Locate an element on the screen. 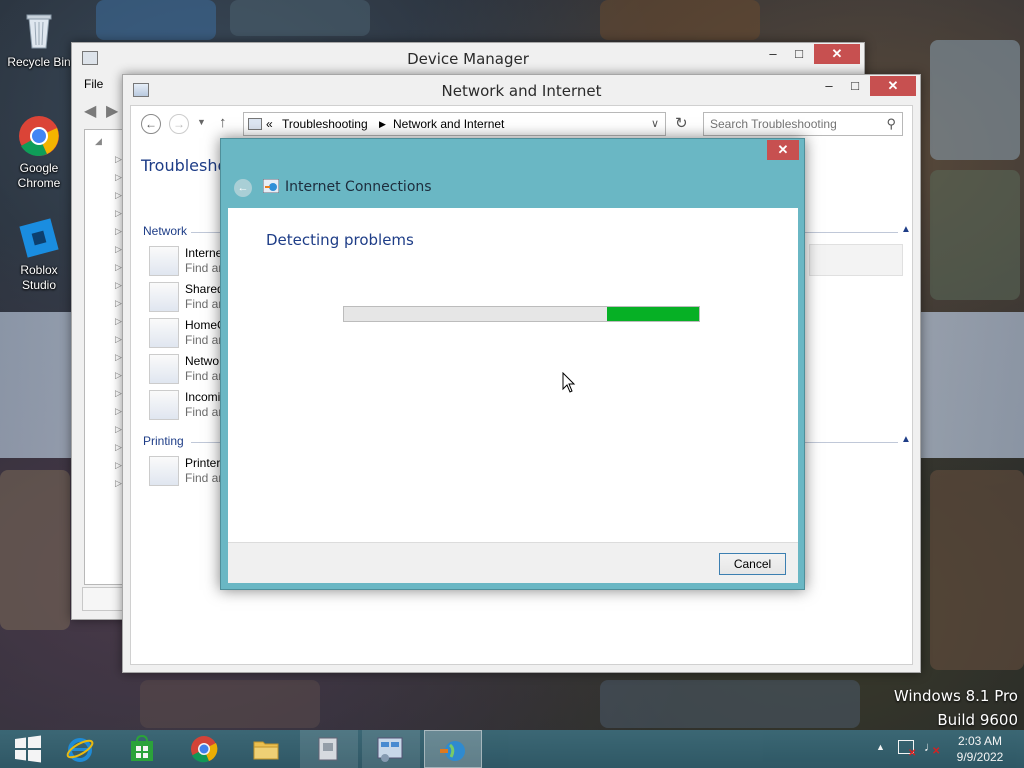  taskbar-internet-explorer is located at coordinates (81, 749).